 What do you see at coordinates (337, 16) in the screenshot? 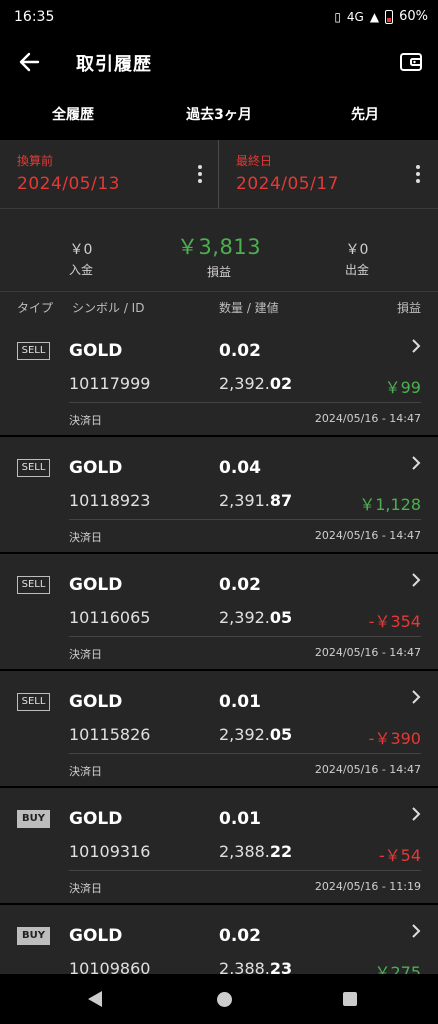
I see `vibrate-icon: ▯` at bounding box center [337, 16].